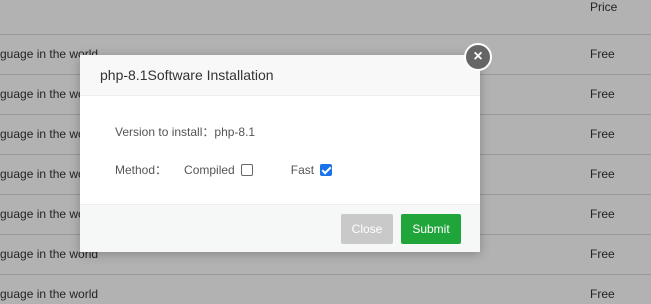  I want to click on dialog-title: php-8.1Software Installation, so click(280, 75).